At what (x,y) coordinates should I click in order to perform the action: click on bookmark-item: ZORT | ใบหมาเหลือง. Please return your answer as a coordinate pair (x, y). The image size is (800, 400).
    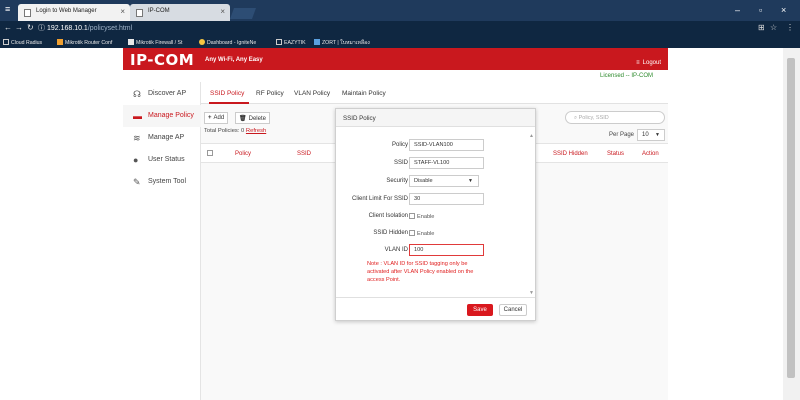
    Looking at the image, I should click on (342, 43).